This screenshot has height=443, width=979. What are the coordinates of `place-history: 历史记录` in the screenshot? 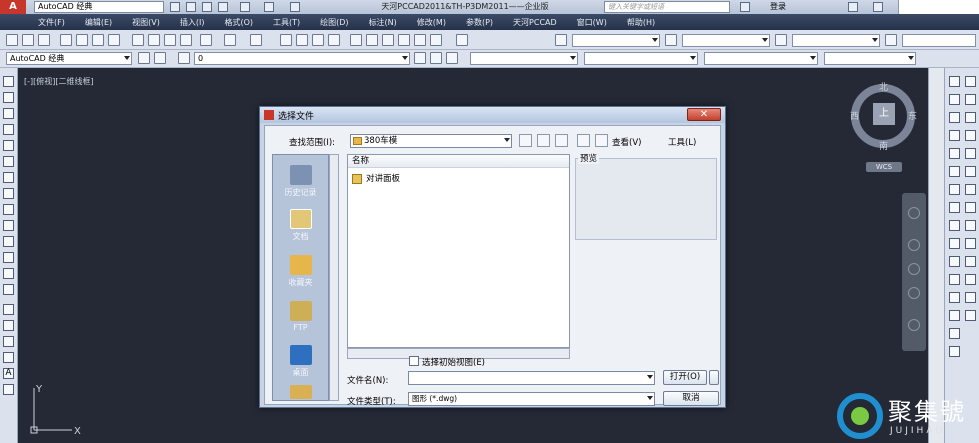 It's located at (300, 181).